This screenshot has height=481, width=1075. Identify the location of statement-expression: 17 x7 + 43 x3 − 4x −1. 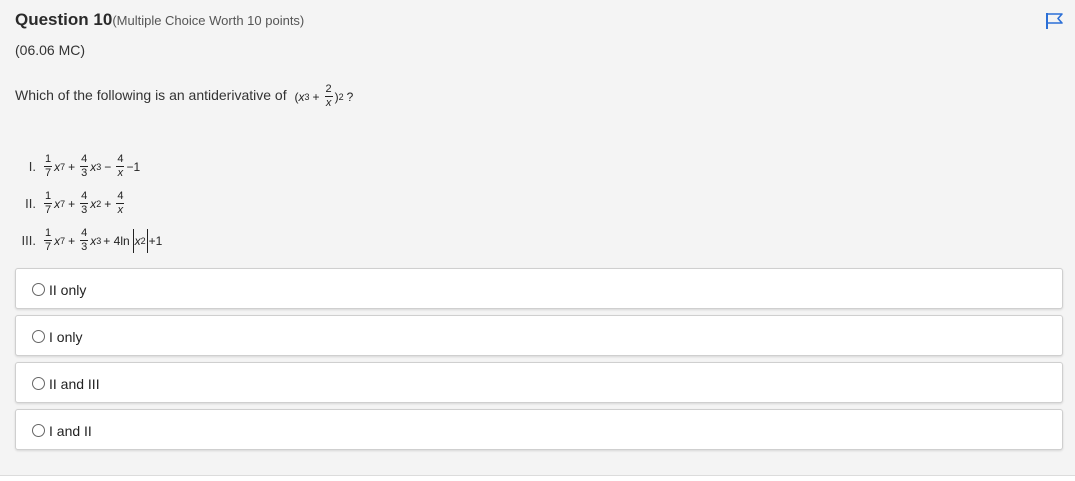
(92, 166).